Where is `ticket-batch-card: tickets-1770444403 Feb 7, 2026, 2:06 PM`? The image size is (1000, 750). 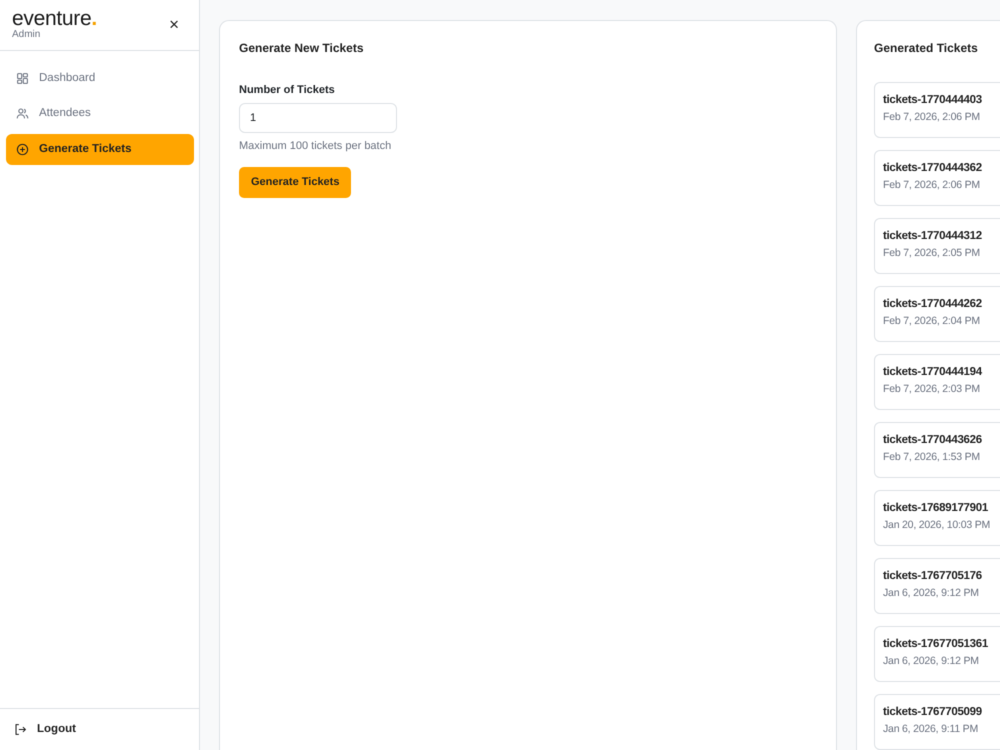
ticket-batch-card: tickets-1770444403 Feb 7, 2026, 2:06 PM is located at coordinates (937, 110).